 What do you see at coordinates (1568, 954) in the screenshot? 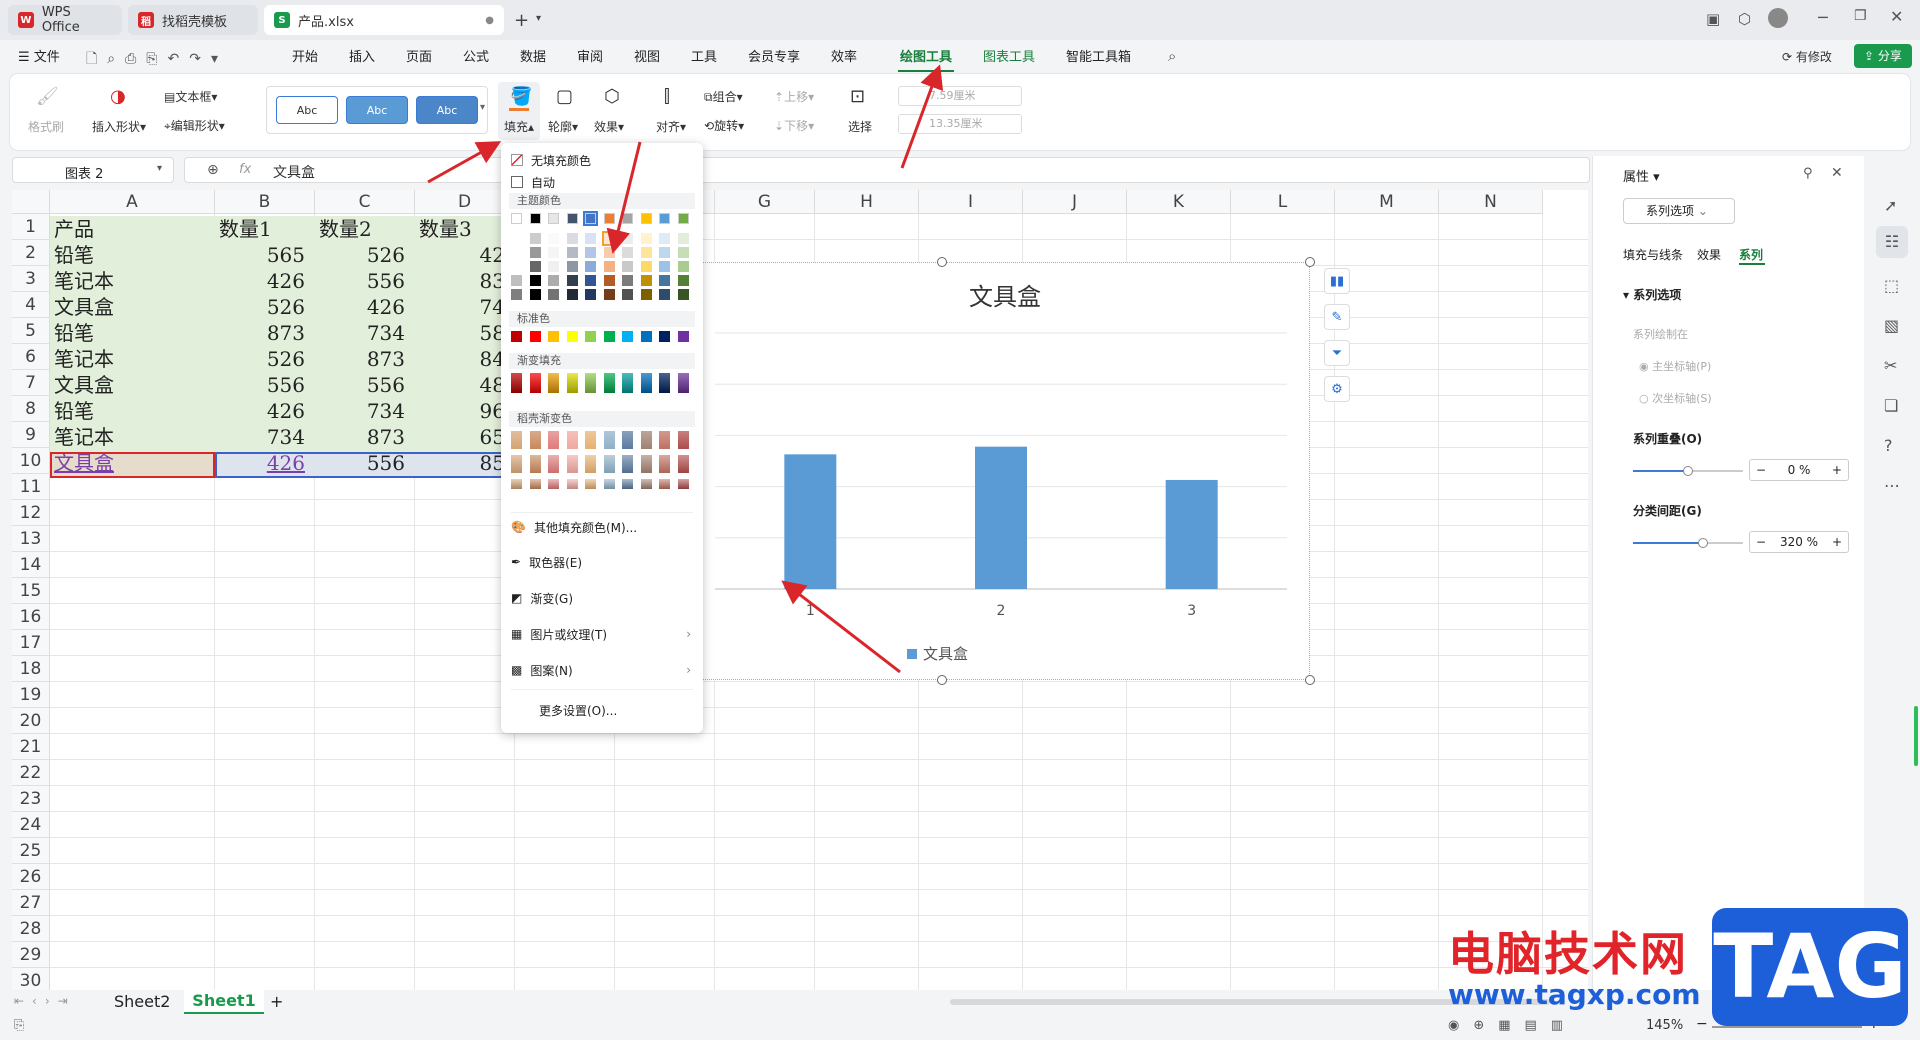
I see `watermark-text: 电脑技术网` at bounding box center [1568, 954].